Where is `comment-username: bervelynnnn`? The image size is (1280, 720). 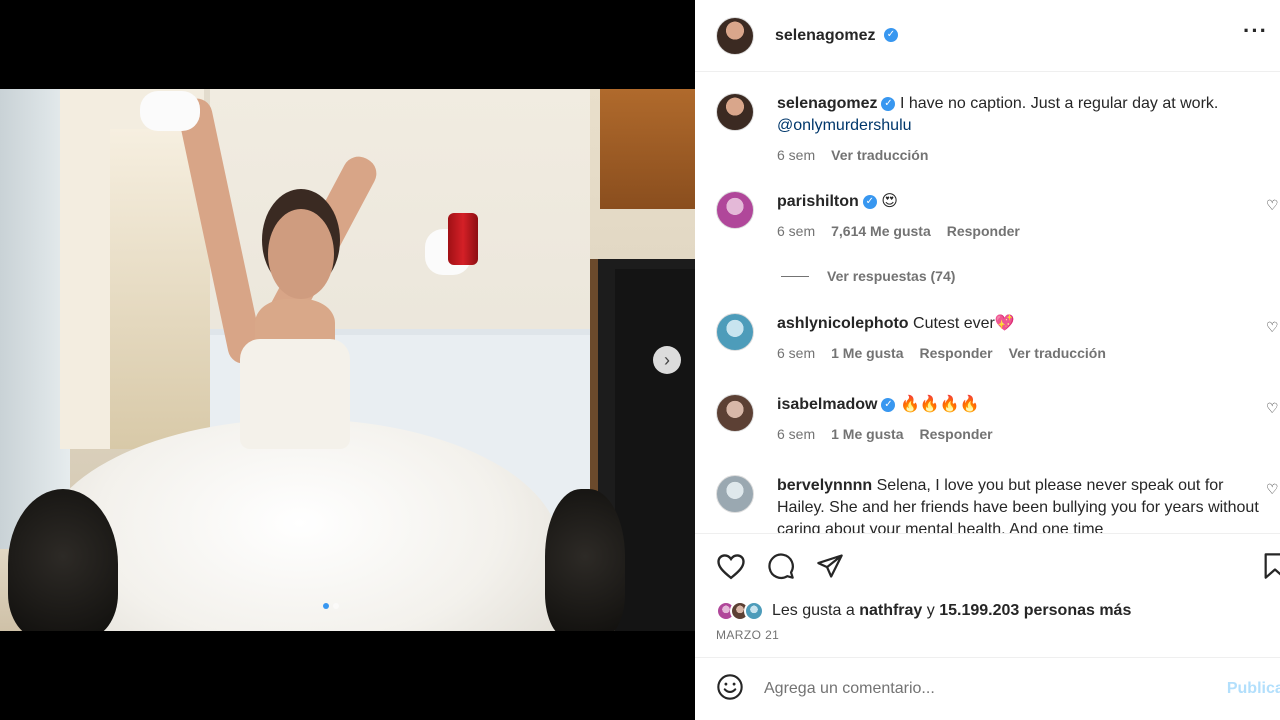 comment-username: bervelynnnn is located at coordinates (824, 485).